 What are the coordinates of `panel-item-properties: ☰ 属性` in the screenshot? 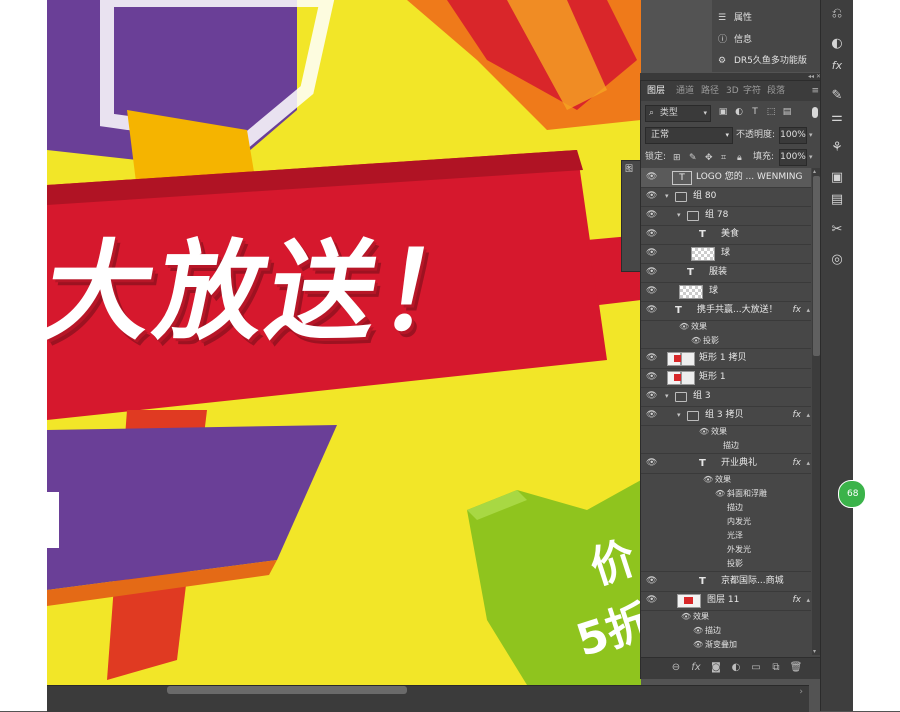 It's located at (735, 18).